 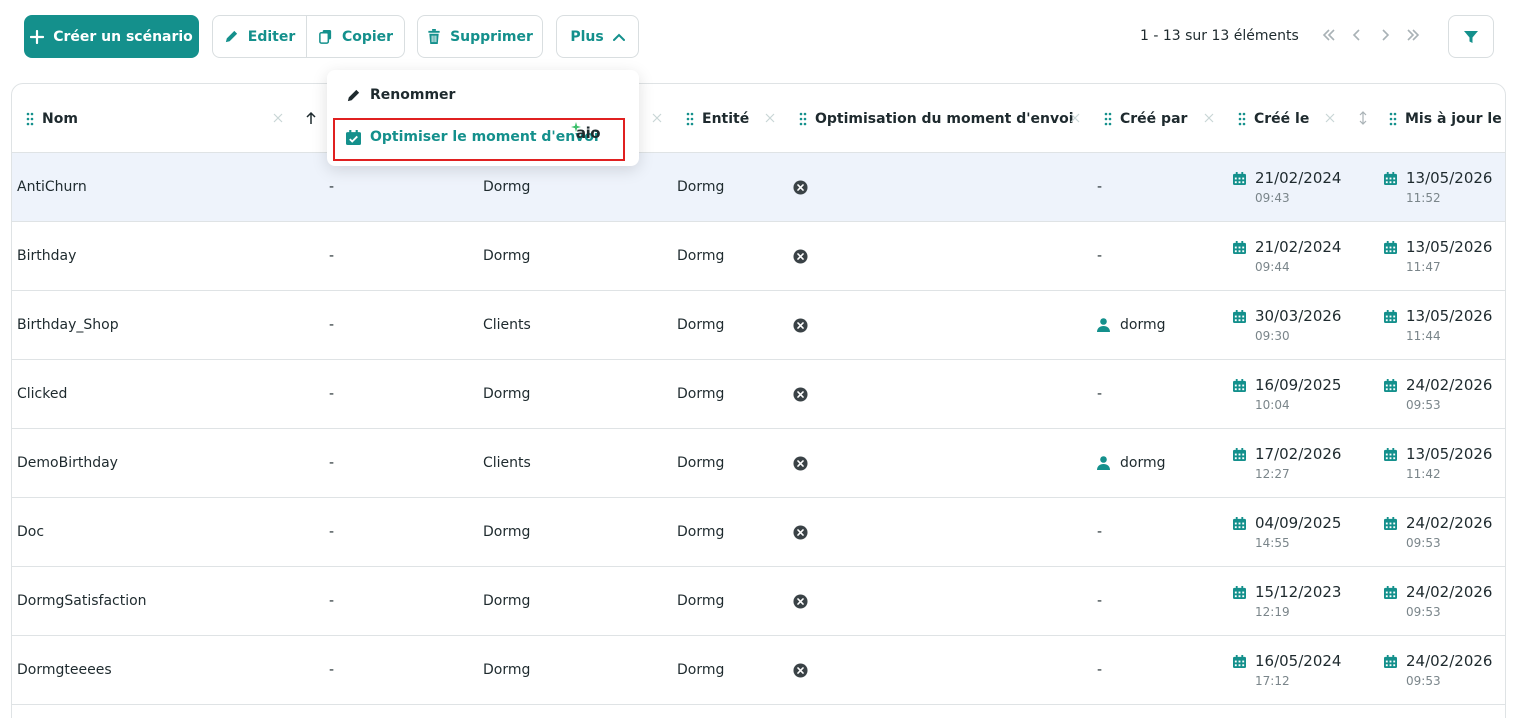 What do you see at coordinates (111, 36) in the screenshot?
I see `create-scenario-button: Créer un scénario` at bounding box center [111, 36].